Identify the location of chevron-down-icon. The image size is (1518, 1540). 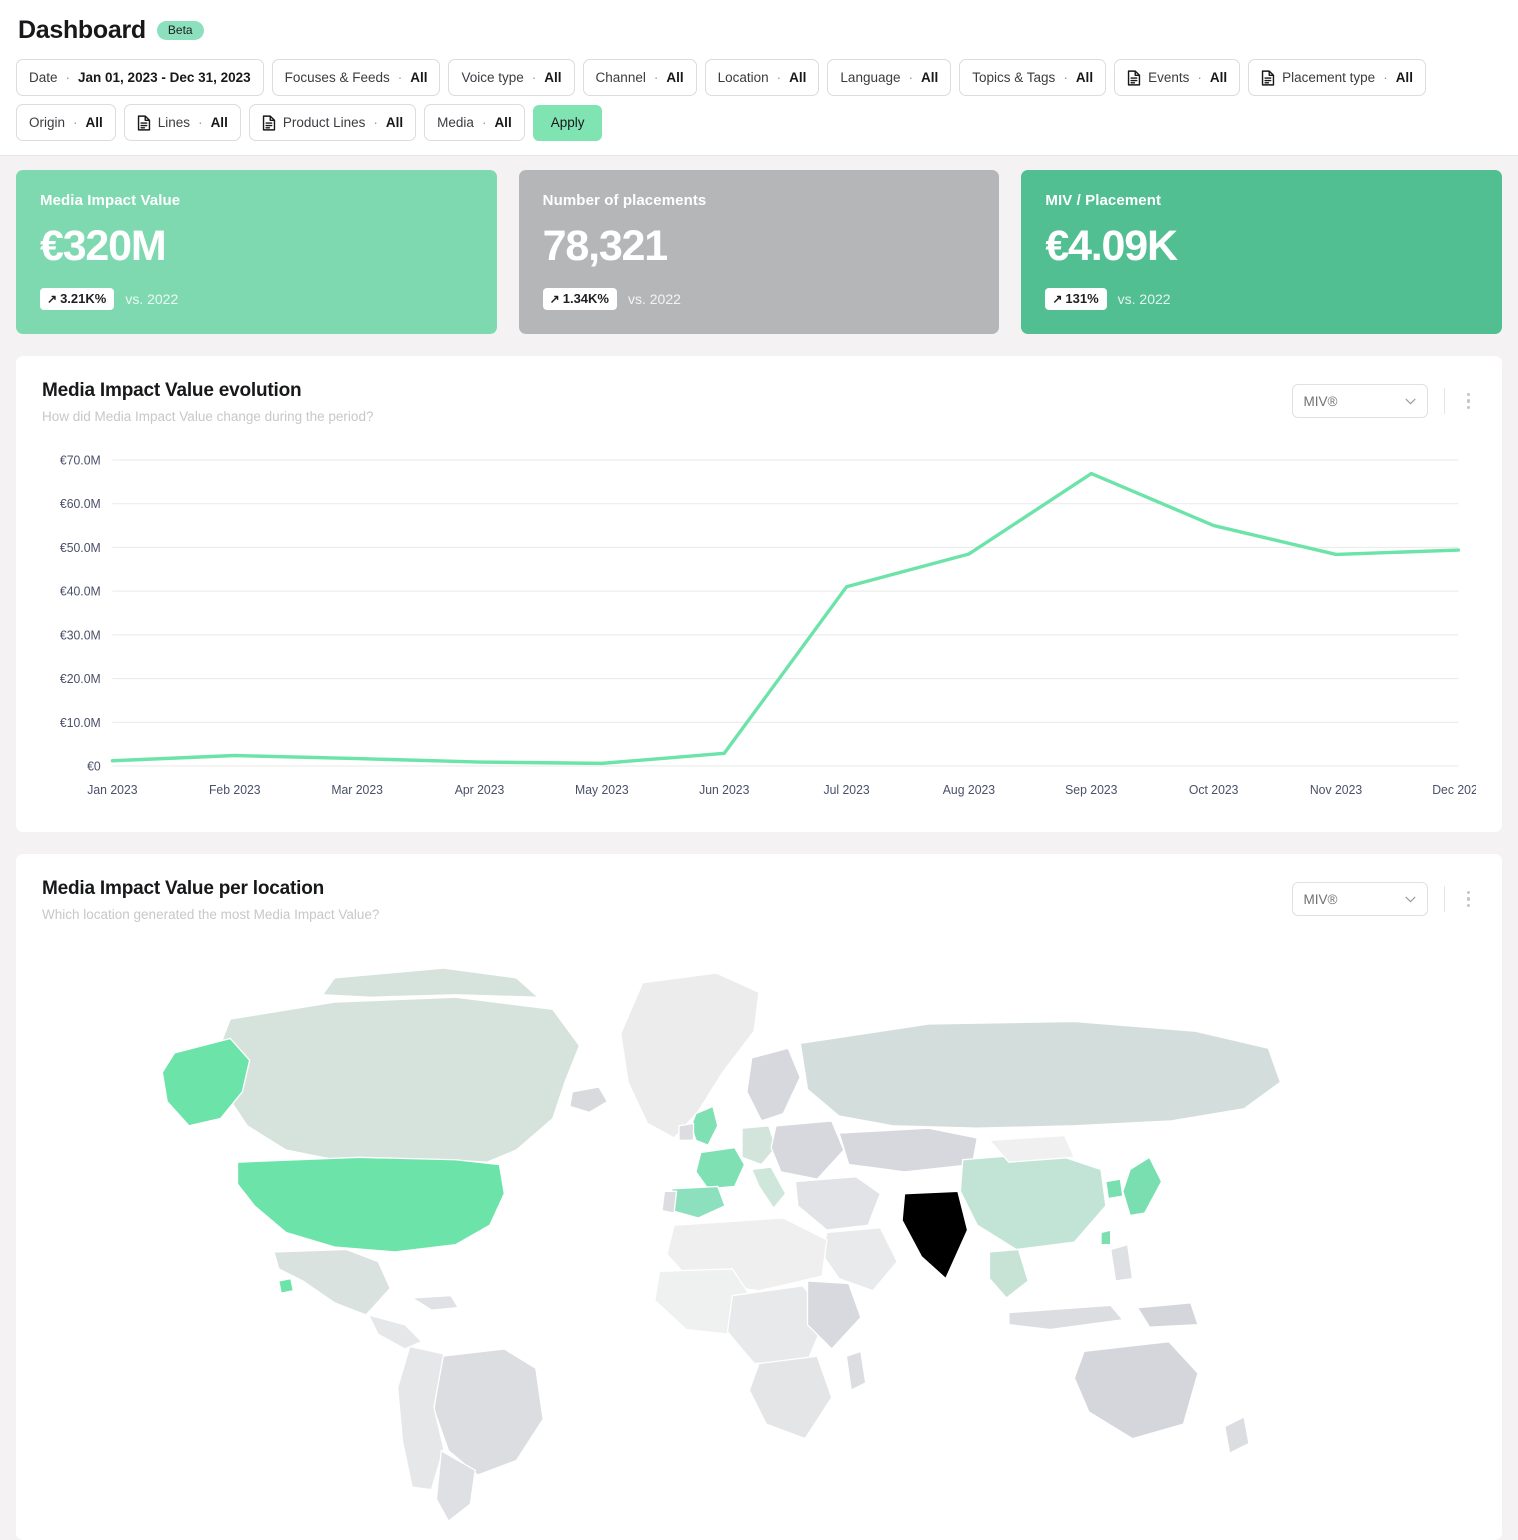
(1410, 899).